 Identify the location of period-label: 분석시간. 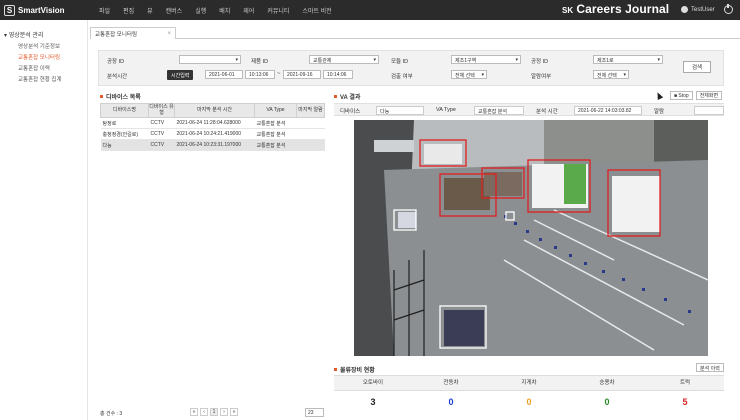
(117, 77).